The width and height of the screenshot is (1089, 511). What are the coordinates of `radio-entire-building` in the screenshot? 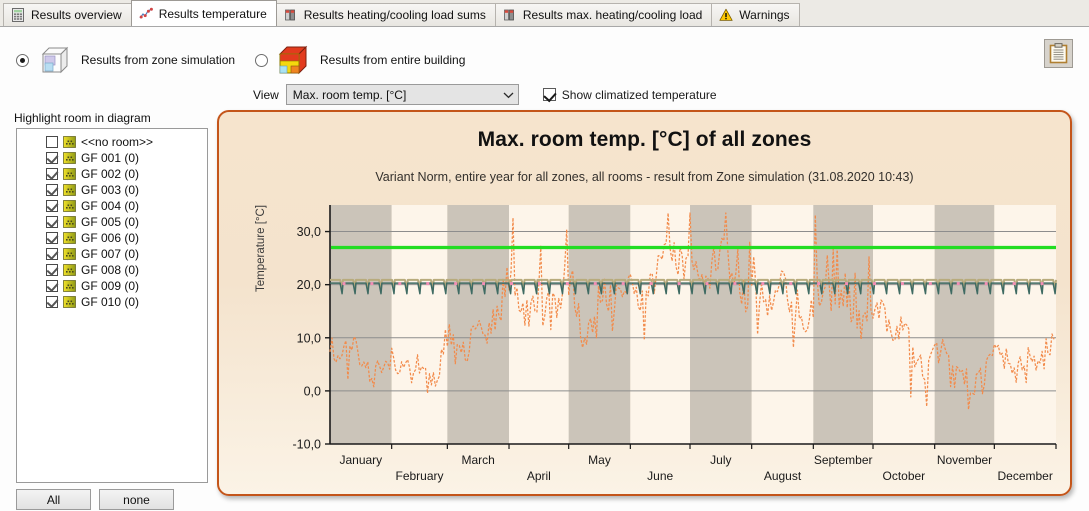 It's located at (261, 60).